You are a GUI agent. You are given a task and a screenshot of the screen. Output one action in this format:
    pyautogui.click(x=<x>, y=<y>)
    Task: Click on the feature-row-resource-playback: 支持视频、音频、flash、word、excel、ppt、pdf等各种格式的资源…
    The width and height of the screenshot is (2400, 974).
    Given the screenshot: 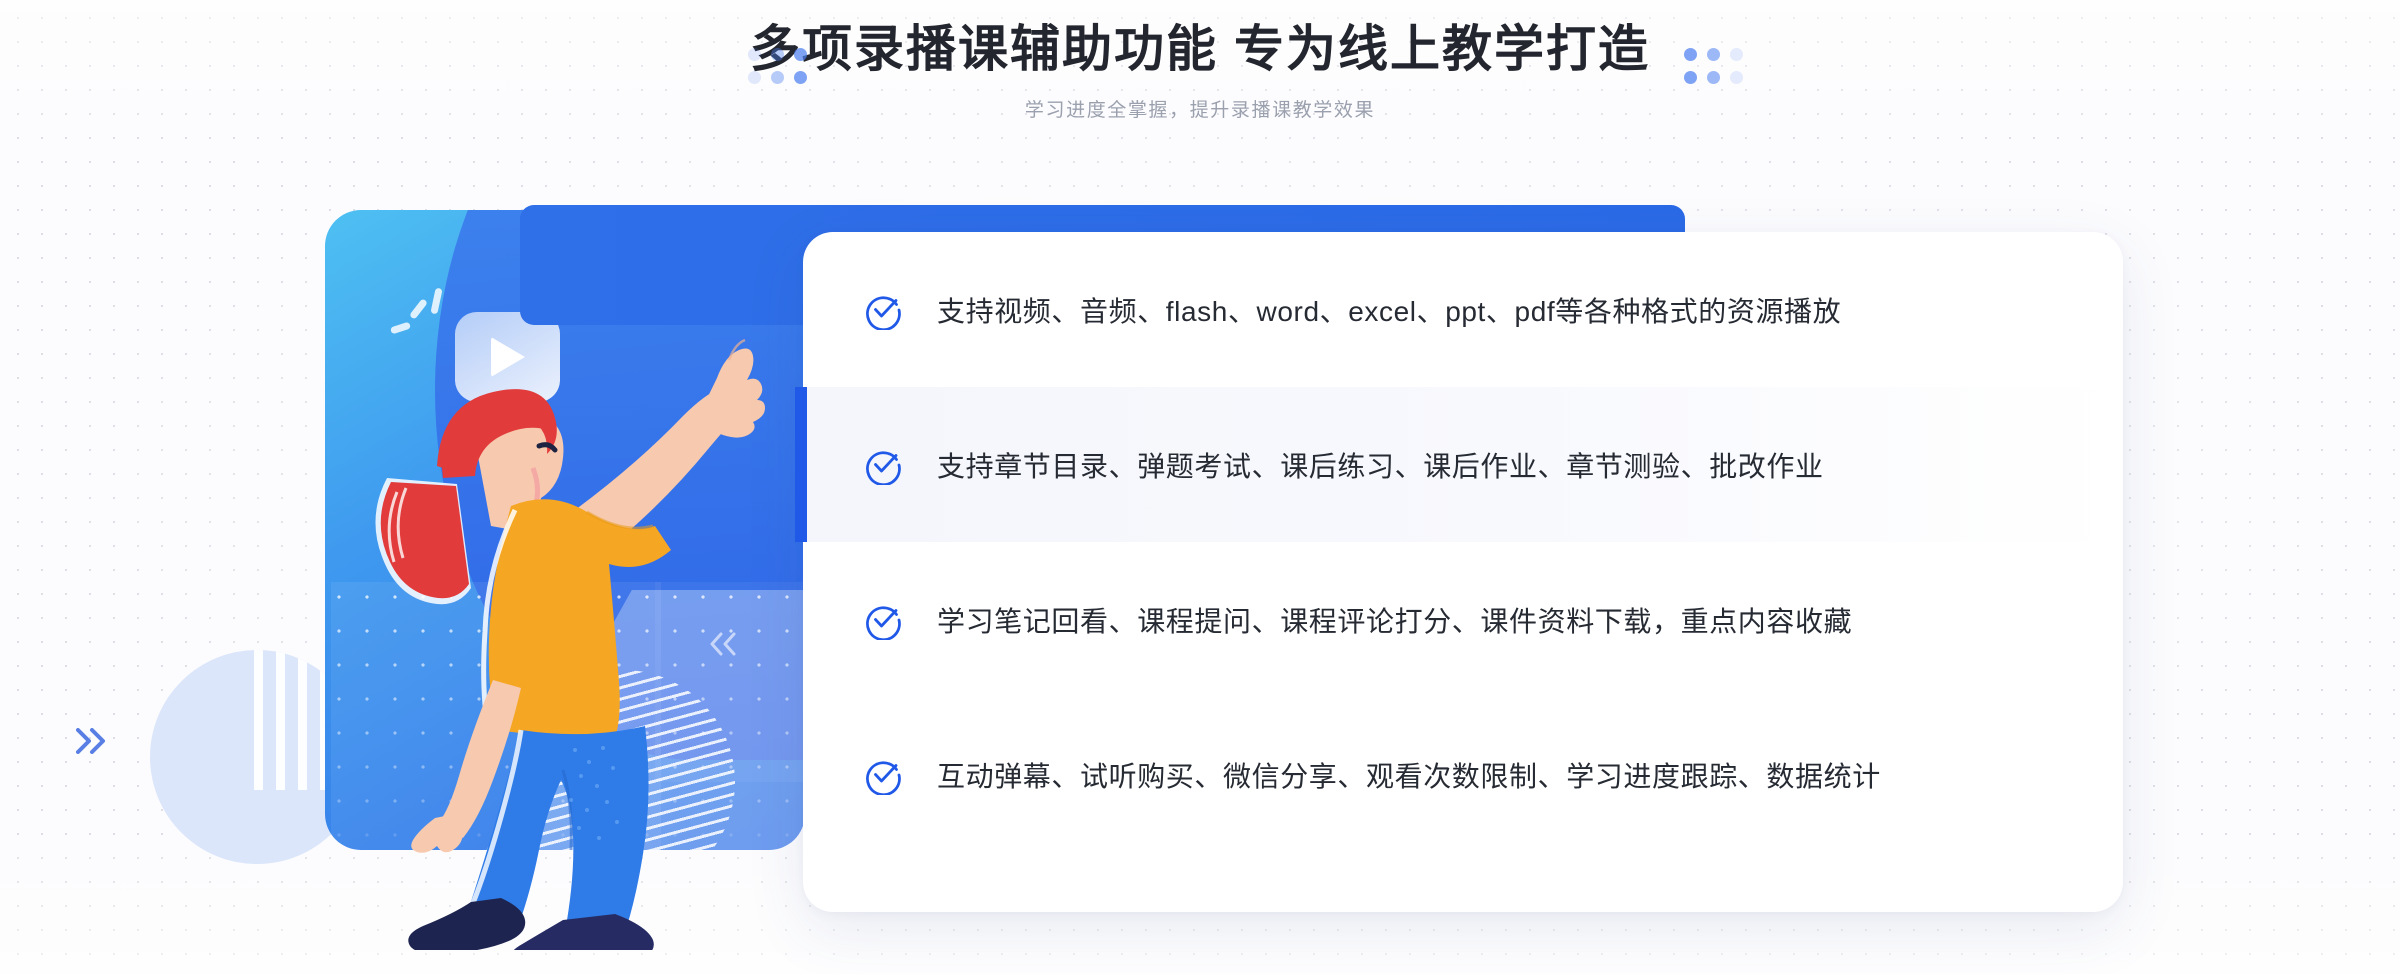 What is the action you would take?
    pyautogui.click(x=1463, y=309)
    